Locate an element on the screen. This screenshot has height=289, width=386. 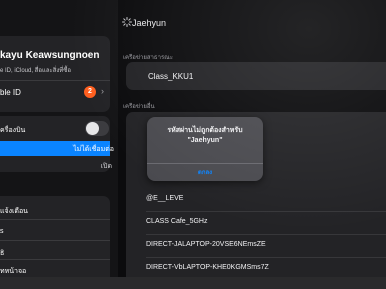
toggle-knob is located at coordinates (92, 128).